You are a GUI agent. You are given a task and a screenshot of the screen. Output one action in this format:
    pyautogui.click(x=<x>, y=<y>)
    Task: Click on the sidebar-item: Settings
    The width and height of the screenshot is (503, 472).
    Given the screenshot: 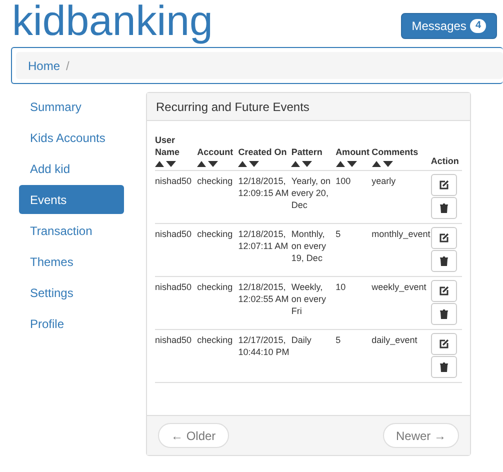 What is the action you would take?
    pyautogui.click(x=71, y=292)
    